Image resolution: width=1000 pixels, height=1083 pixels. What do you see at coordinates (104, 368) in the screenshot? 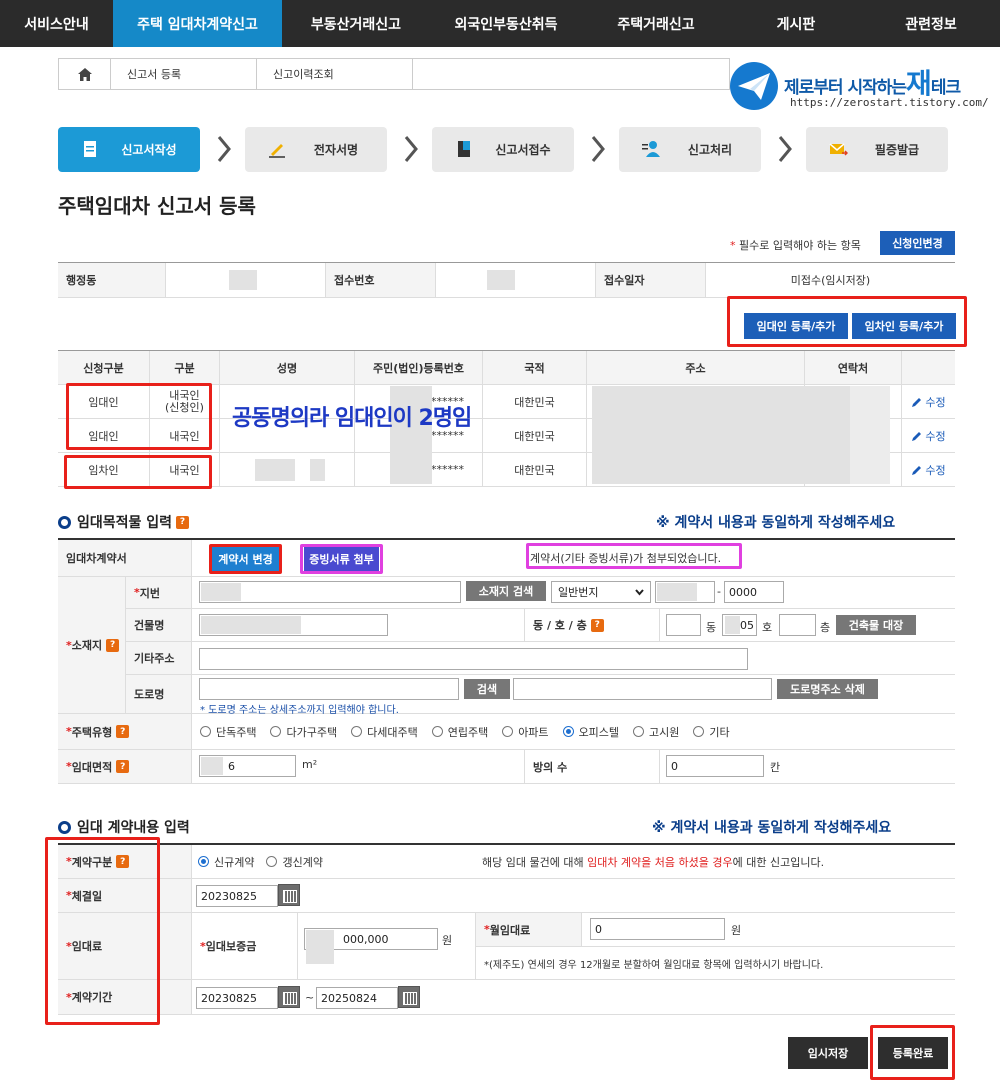
I see `parties-header-role: 신청구분` at bounding box center [104, 368].